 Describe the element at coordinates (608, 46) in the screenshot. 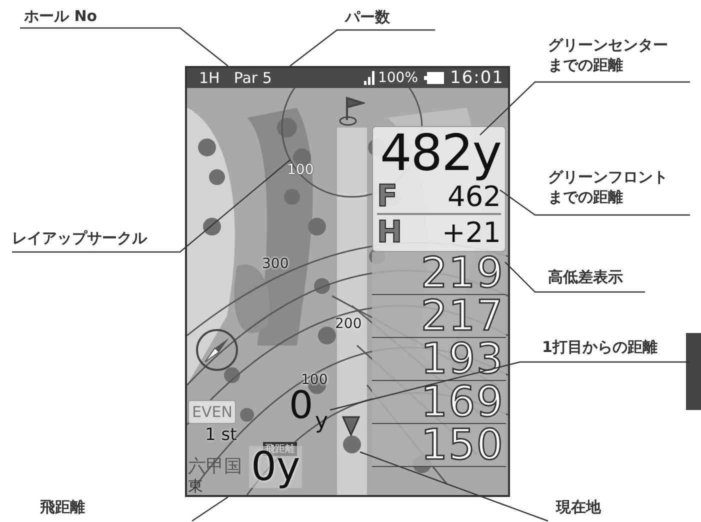

I see `callout-label: グリーンセンター` at that location.